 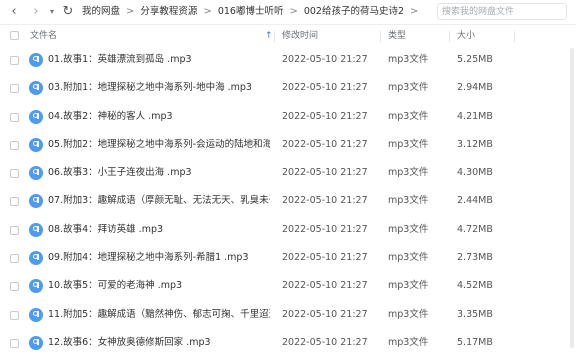 What do you see at coordinates (466, 36) in the screenshot?
I see `column-header-size: 大小` at bounding box center [466, 36].